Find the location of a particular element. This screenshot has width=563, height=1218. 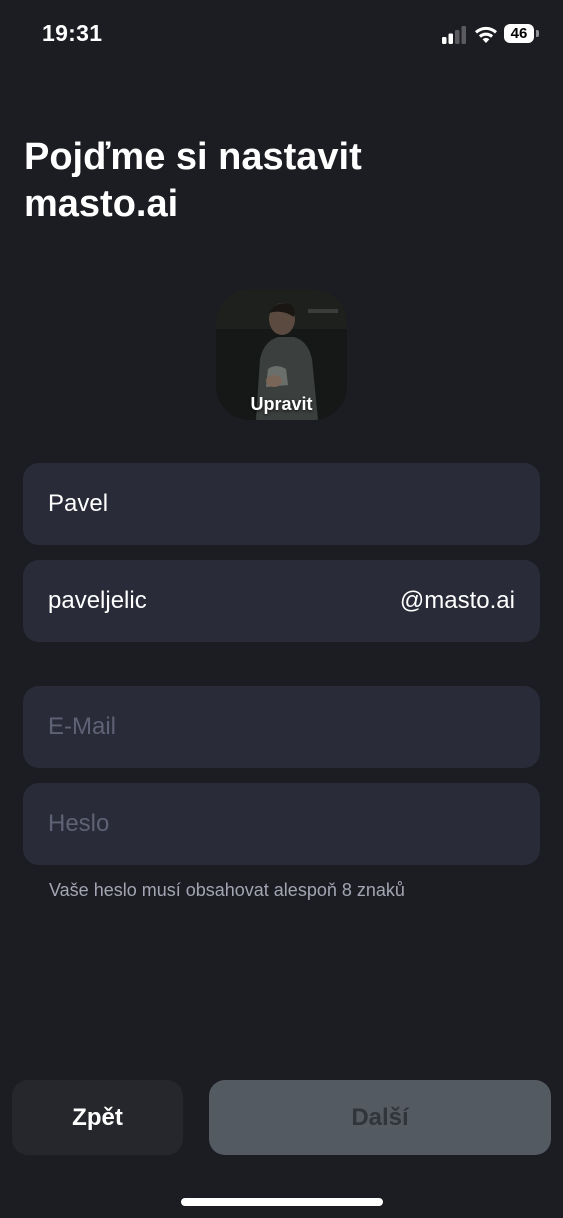

username-input is located at coordinates (218, 601).